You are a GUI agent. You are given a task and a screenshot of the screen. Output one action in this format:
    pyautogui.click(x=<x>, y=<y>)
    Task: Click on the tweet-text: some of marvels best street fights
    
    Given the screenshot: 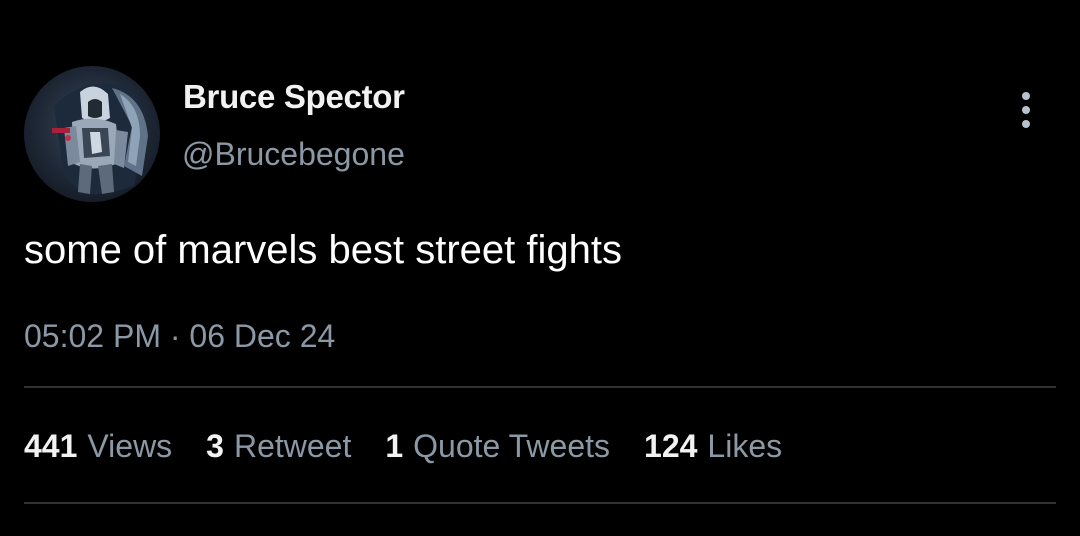 What is the action you would take?
    pyautogui.click(x=323, y=250)
    